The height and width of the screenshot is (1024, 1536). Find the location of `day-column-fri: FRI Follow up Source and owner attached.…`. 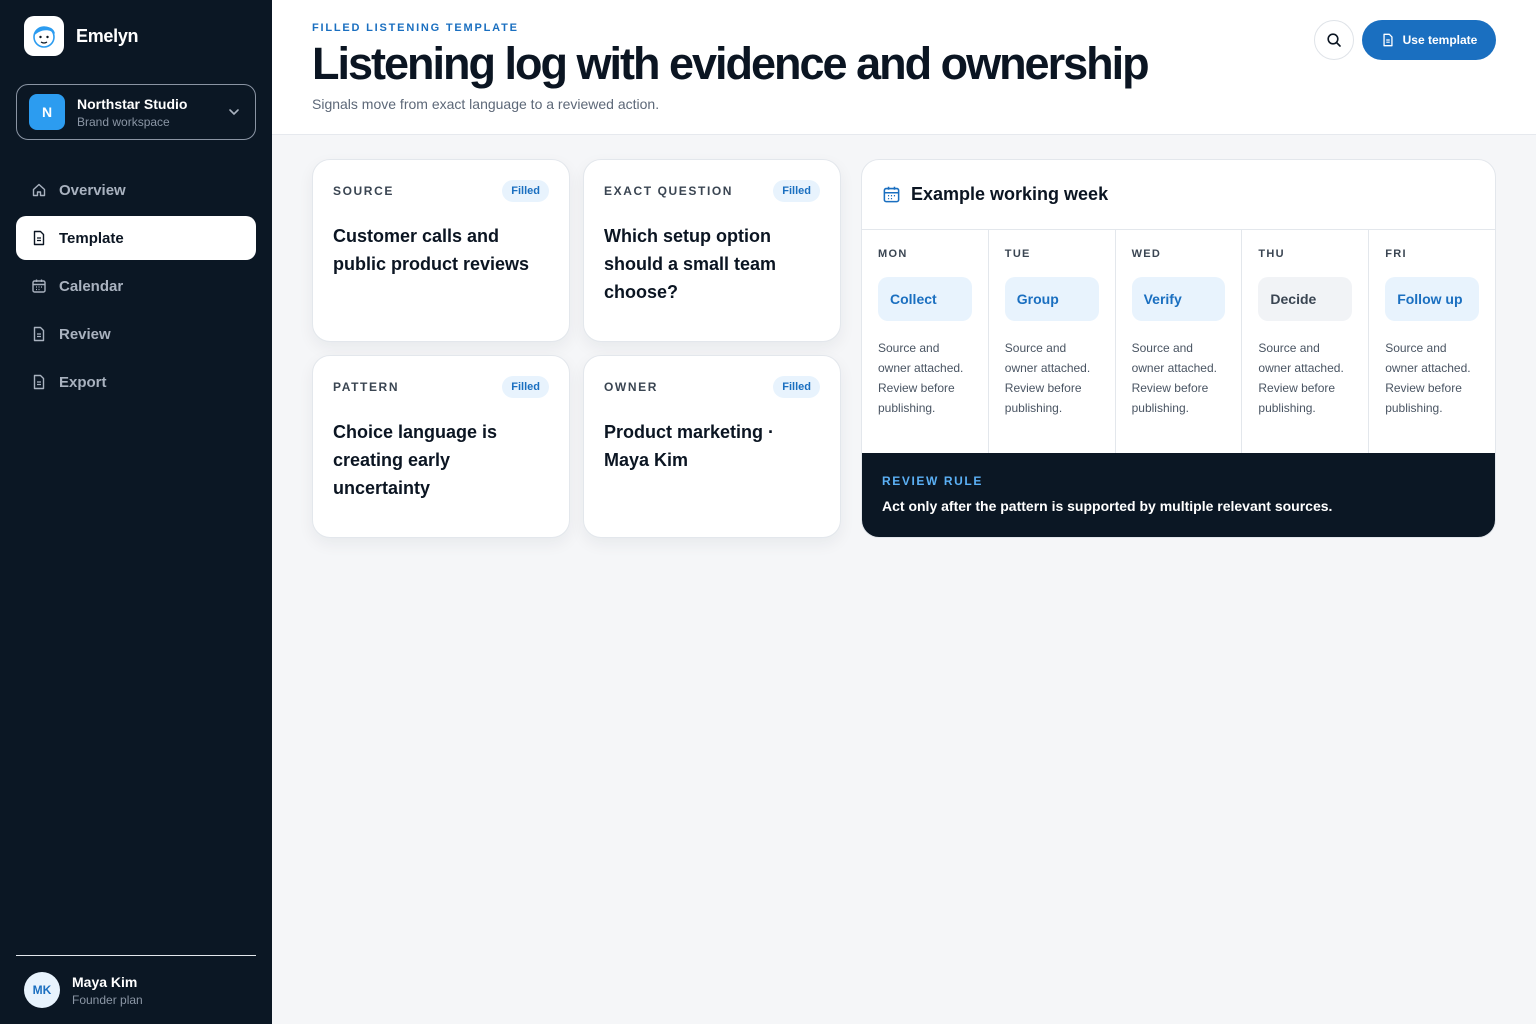

day-column-fri: FRI Follow up Source and owner attached.… is located at coordinates (1432, 342).